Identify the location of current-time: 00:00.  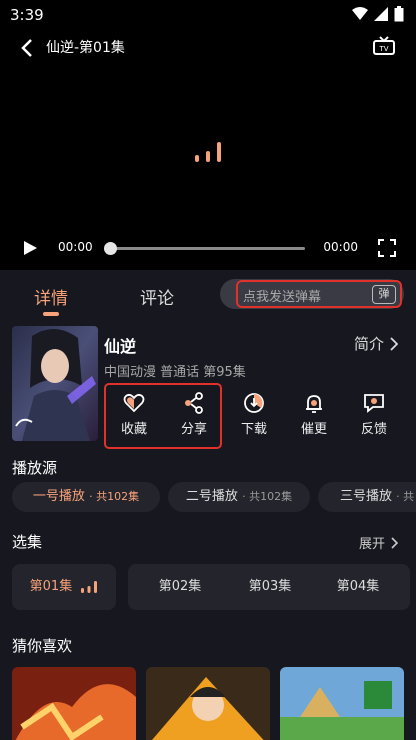
(75, 247).